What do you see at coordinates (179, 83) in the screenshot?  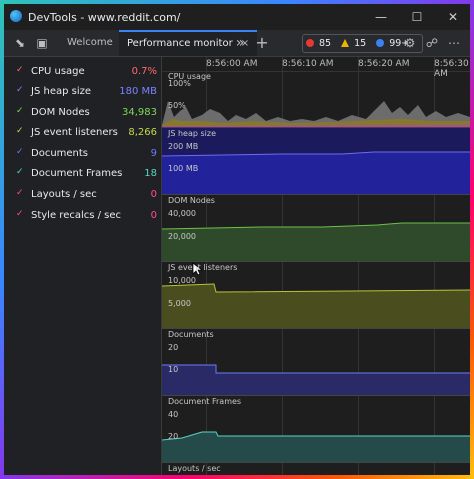 I see `chart-tick-label: 100%` at bounding box center [179, 83].